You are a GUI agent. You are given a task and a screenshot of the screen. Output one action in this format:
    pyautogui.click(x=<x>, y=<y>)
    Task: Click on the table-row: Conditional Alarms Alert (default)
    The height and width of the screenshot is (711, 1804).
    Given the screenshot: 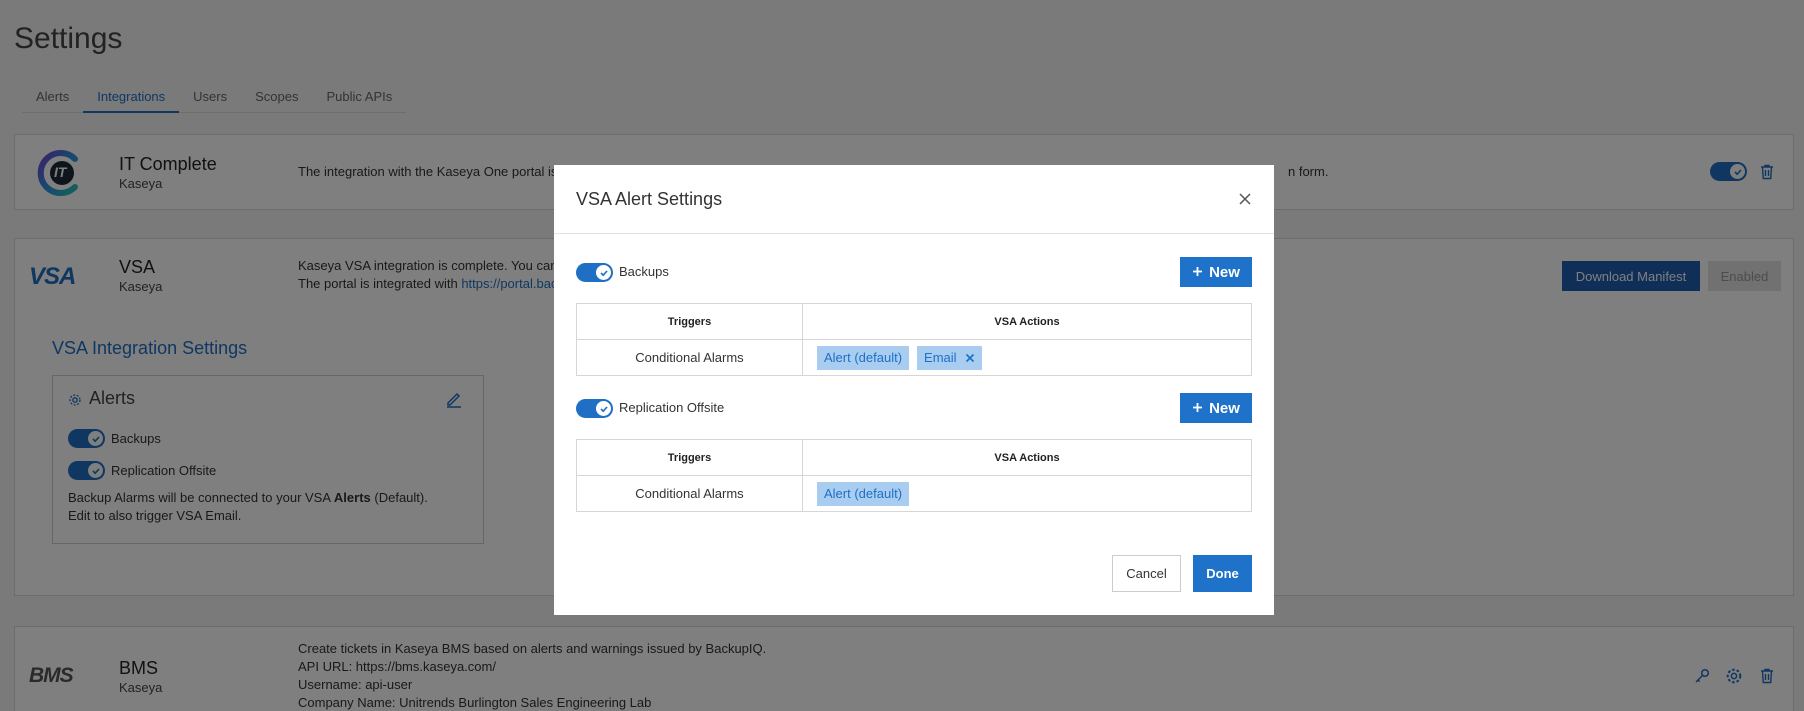 What is the action you would take?
    pyautogui.click(x=914, y=493)
    